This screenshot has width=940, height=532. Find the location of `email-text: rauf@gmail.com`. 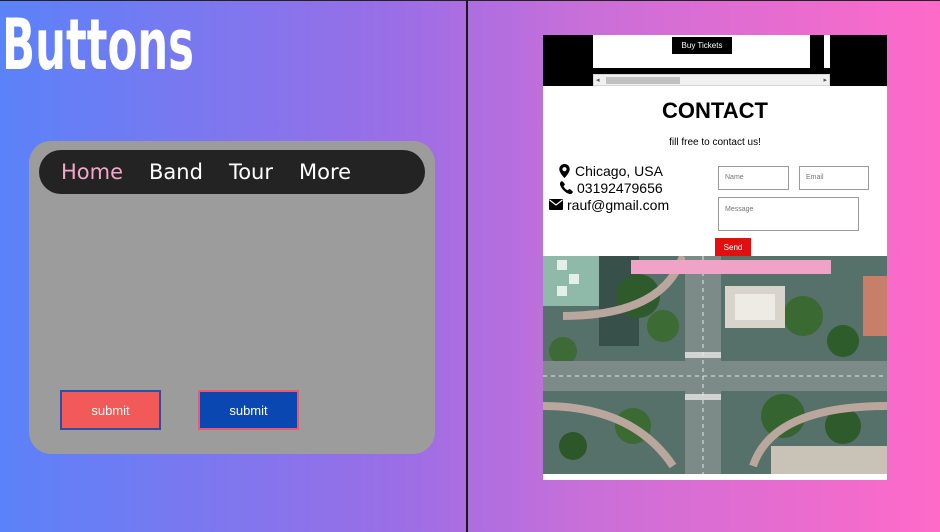

email-text: rauf@gmail.com is located at coordinates (618, 204).